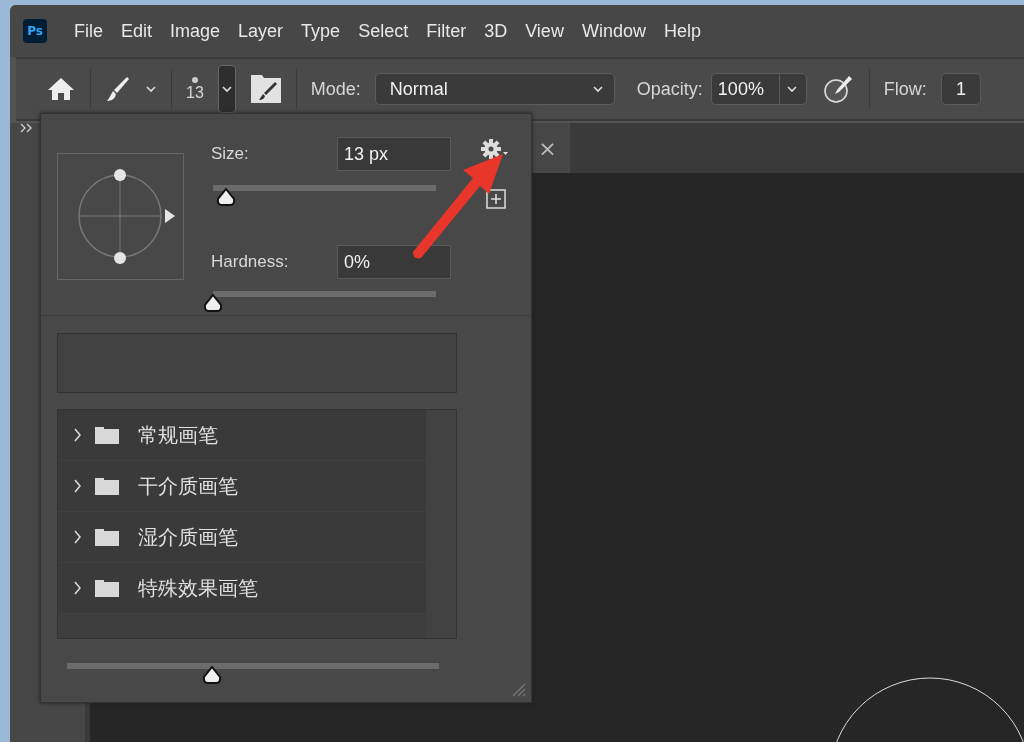 The image size is (1024, 742). What do you see at coordinates (242, 435) in the screenshot?
I see `folder-row: 常规画笔` at bounding box center [242, 435].